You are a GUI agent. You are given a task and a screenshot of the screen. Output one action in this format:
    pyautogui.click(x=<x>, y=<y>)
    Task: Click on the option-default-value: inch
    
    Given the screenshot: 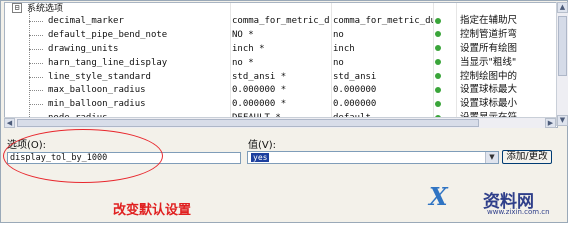 What is the action you would take?
    pyautogui.click(x=344, y=48)
    